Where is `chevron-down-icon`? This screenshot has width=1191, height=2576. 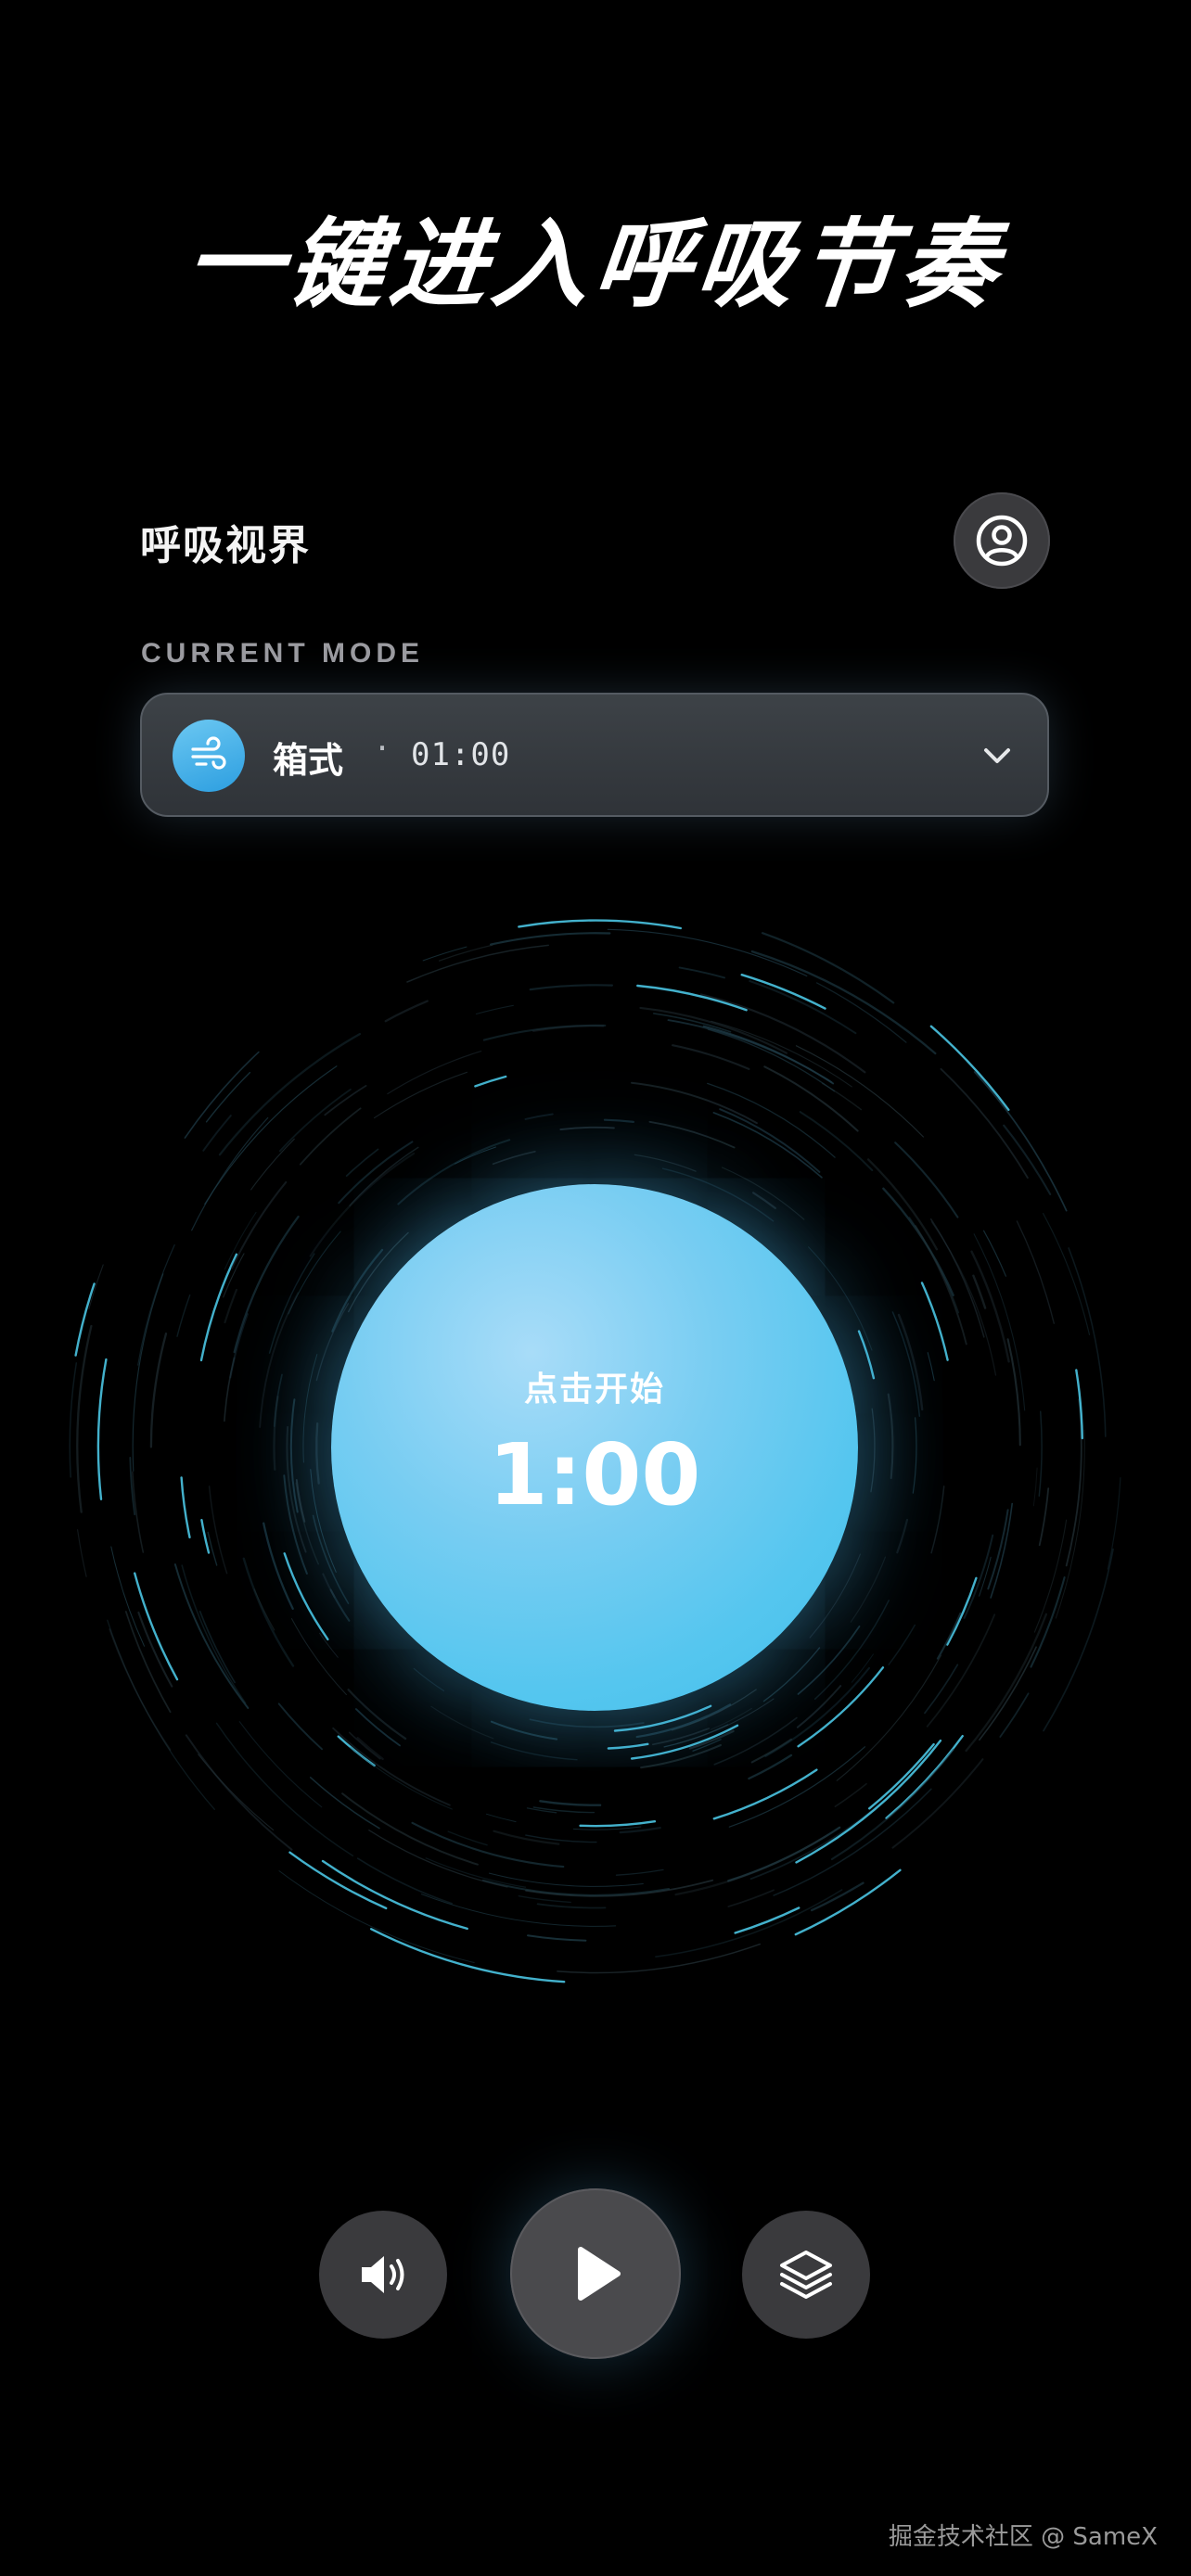 chevron-down-icon is located at coordinates (997, 756).